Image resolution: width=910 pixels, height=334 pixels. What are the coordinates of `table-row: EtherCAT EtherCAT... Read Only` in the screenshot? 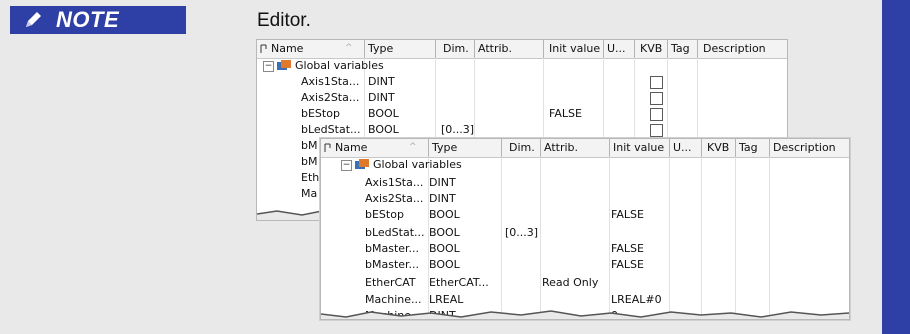 It's located at (585, 283).